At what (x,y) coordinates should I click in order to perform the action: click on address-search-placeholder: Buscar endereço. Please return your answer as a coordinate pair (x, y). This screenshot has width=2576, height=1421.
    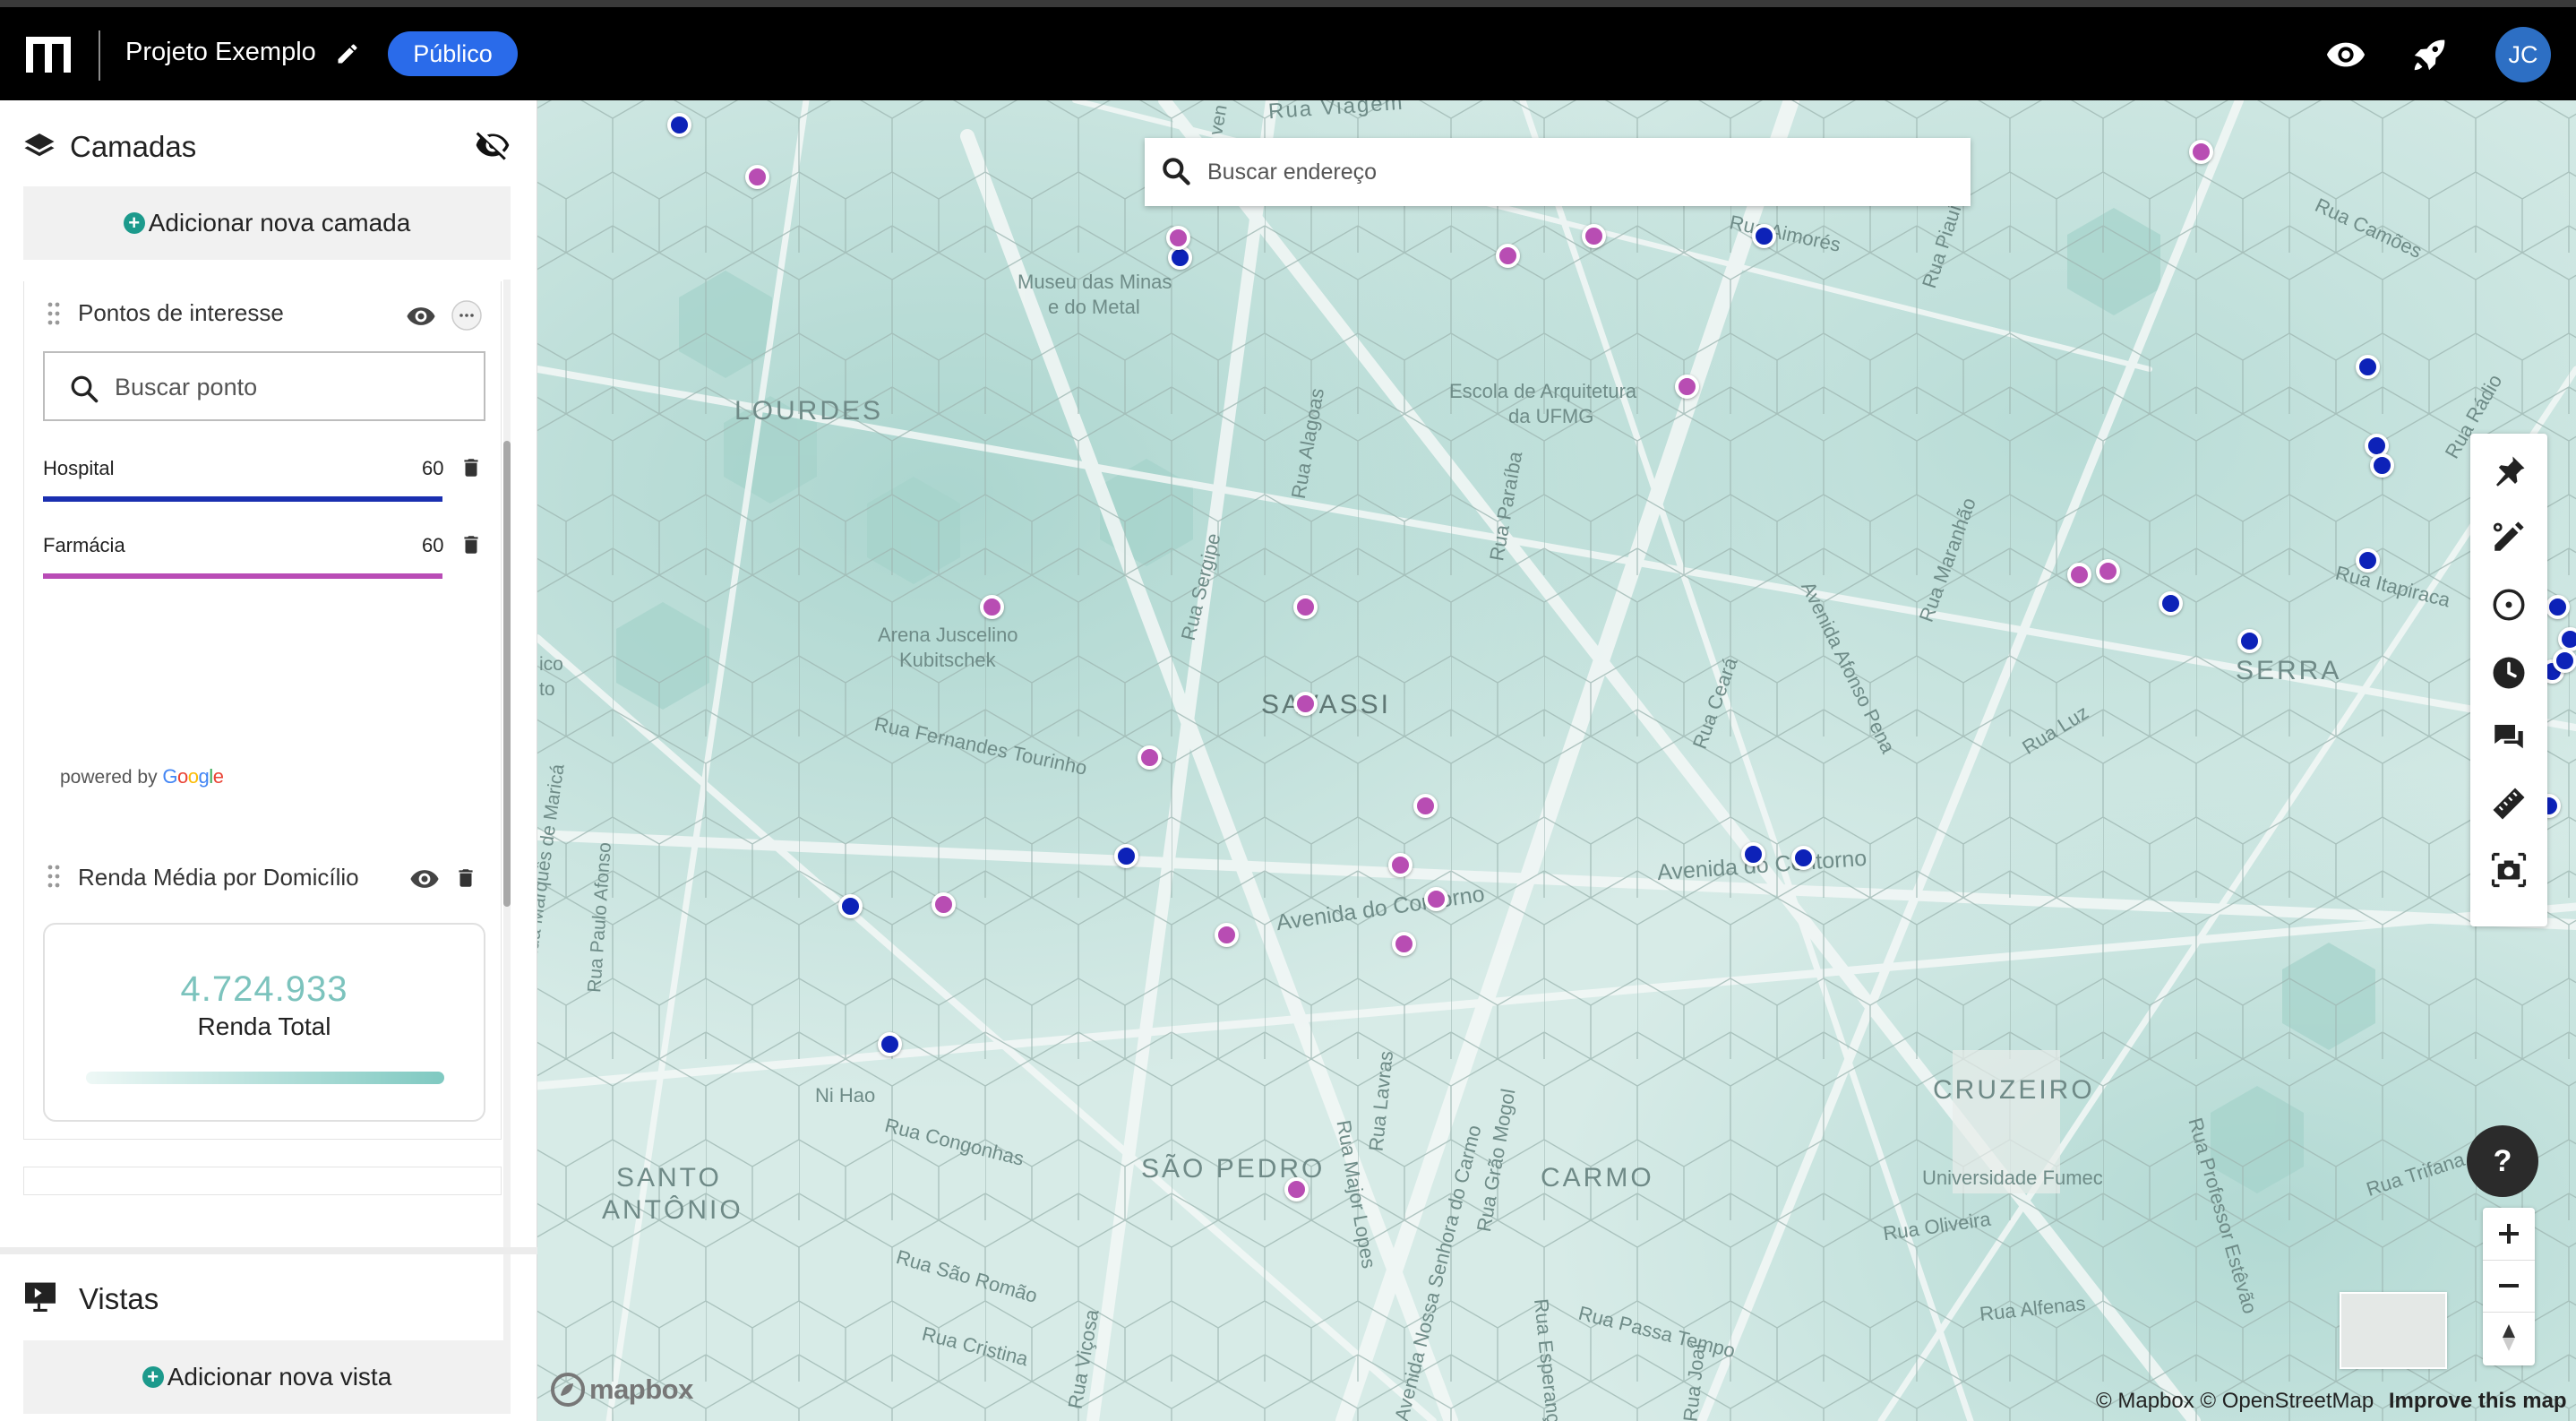
    Looking at the image, I should click on (1292, 172).